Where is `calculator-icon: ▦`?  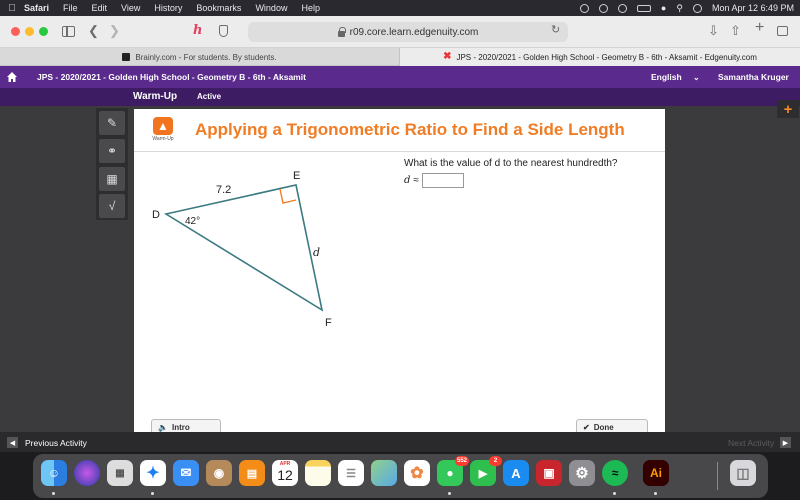
calculator-icon: ▦ is located at coordinates (112, 179).